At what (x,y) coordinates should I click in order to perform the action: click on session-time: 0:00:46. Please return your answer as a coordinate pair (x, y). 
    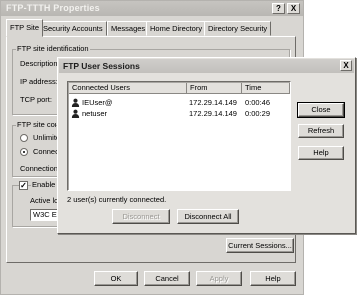
    Looking at the image, I should click on (258, 102).